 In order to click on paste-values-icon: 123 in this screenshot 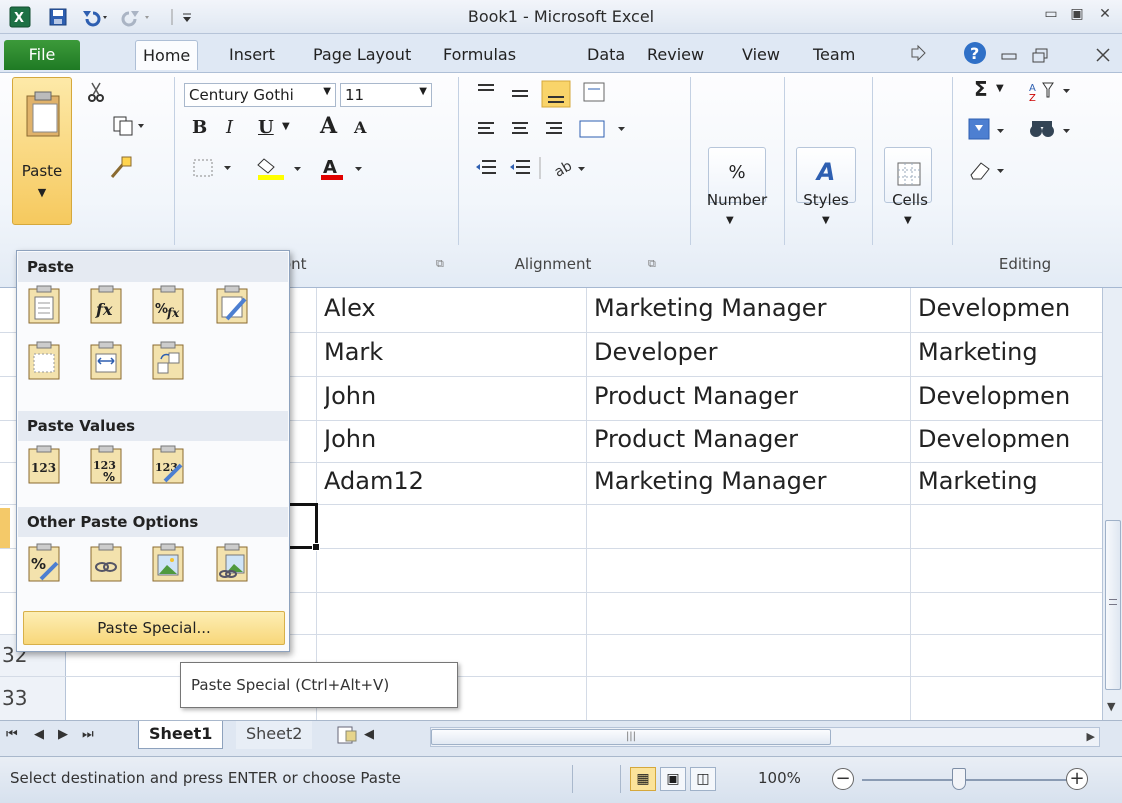, I will do `click(44, 465)`.